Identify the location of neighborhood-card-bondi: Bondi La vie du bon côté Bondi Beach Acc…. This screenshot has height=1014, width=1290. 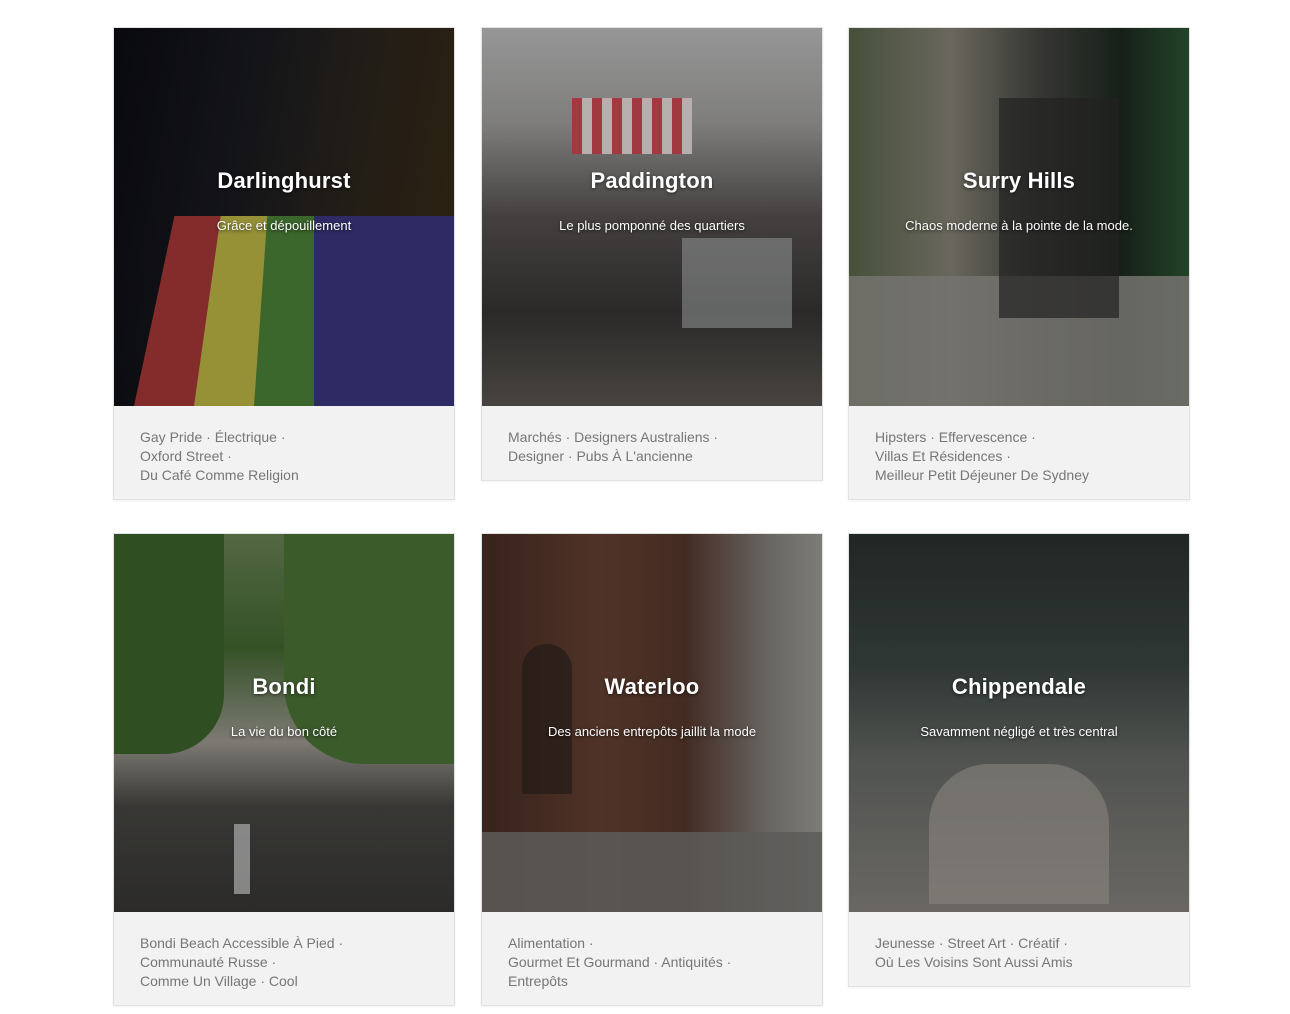
(284, 769).